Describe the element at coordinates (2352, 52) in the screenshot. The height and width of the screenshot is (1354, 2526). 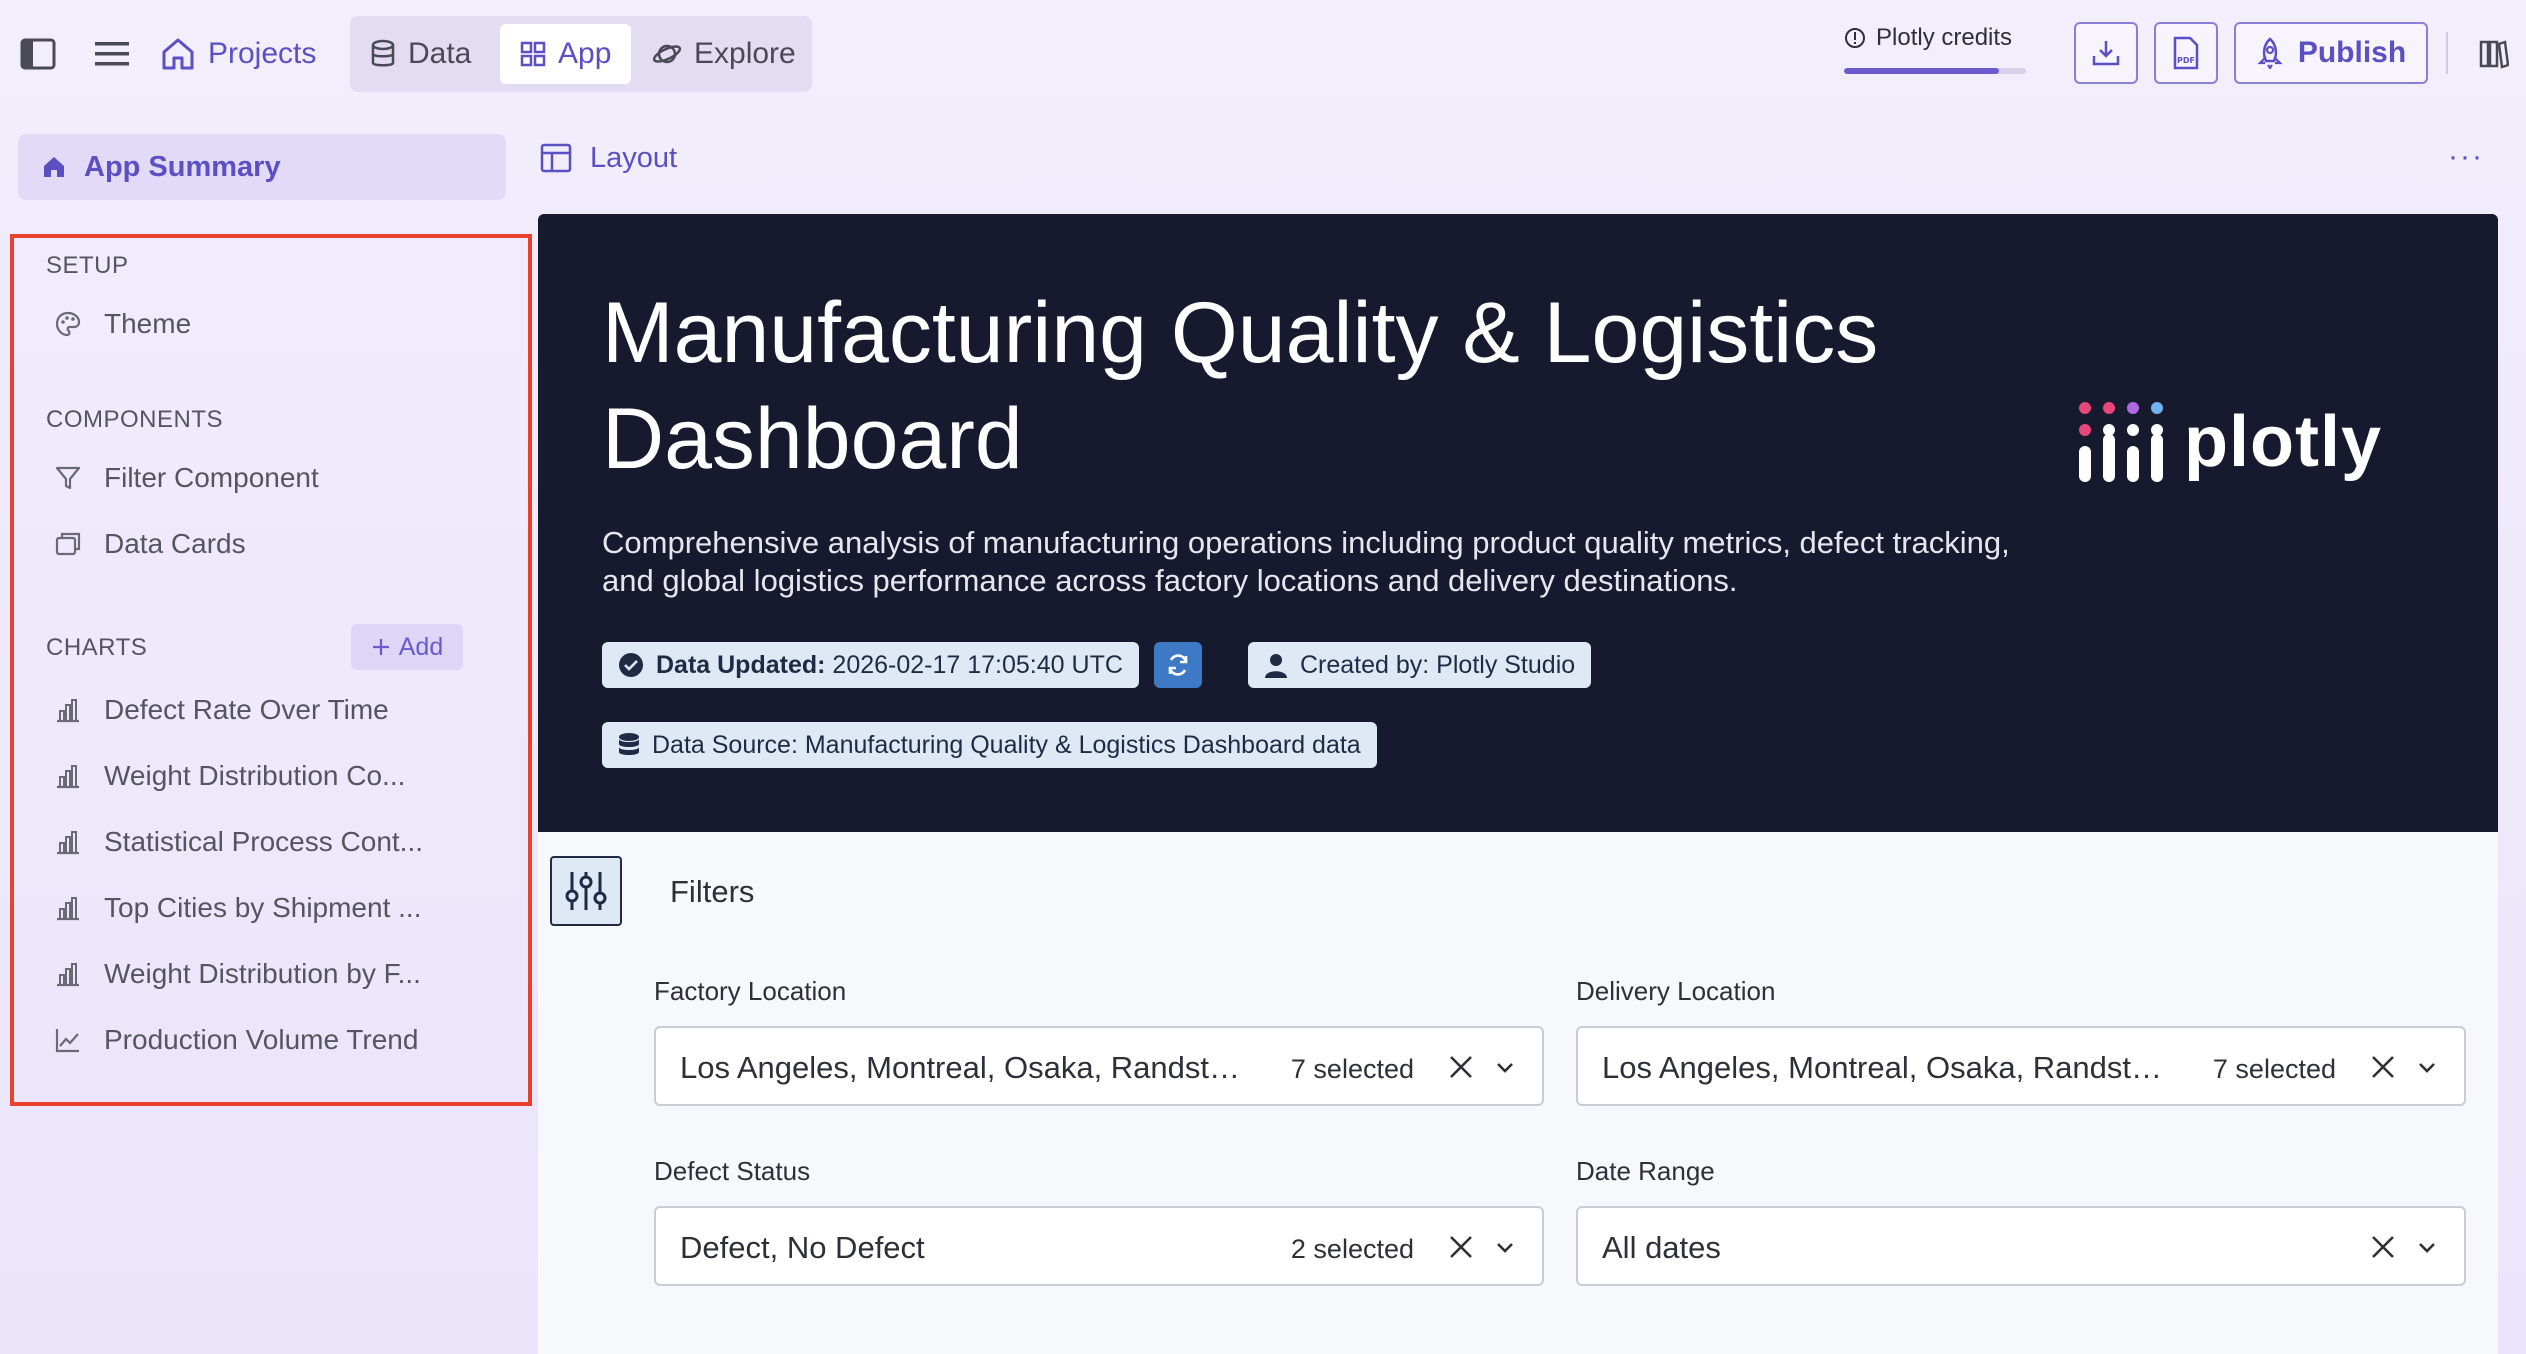
I see `publish-label: Publish` at that location.